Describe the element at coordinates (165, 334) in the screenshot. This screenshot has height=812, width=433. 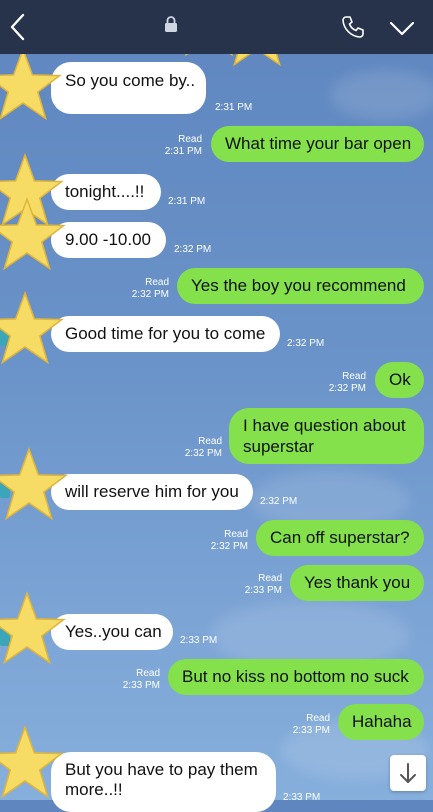
I see `incoming-message: Good time for you to come` at that location.